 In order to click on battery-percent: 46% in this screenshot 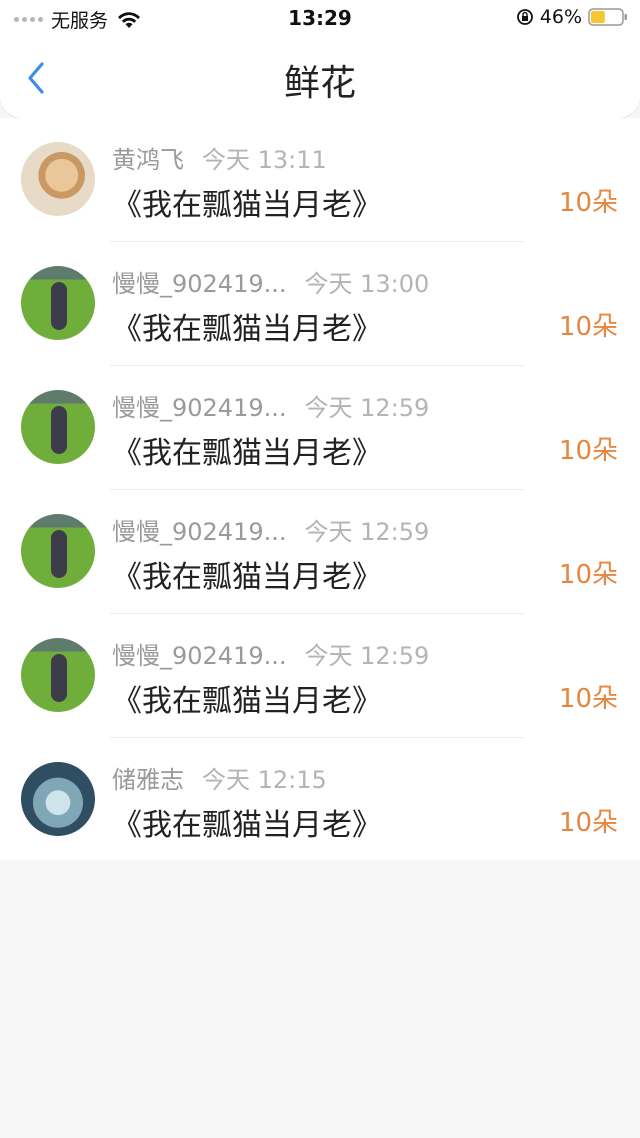, I will do `click(560, 17)`.